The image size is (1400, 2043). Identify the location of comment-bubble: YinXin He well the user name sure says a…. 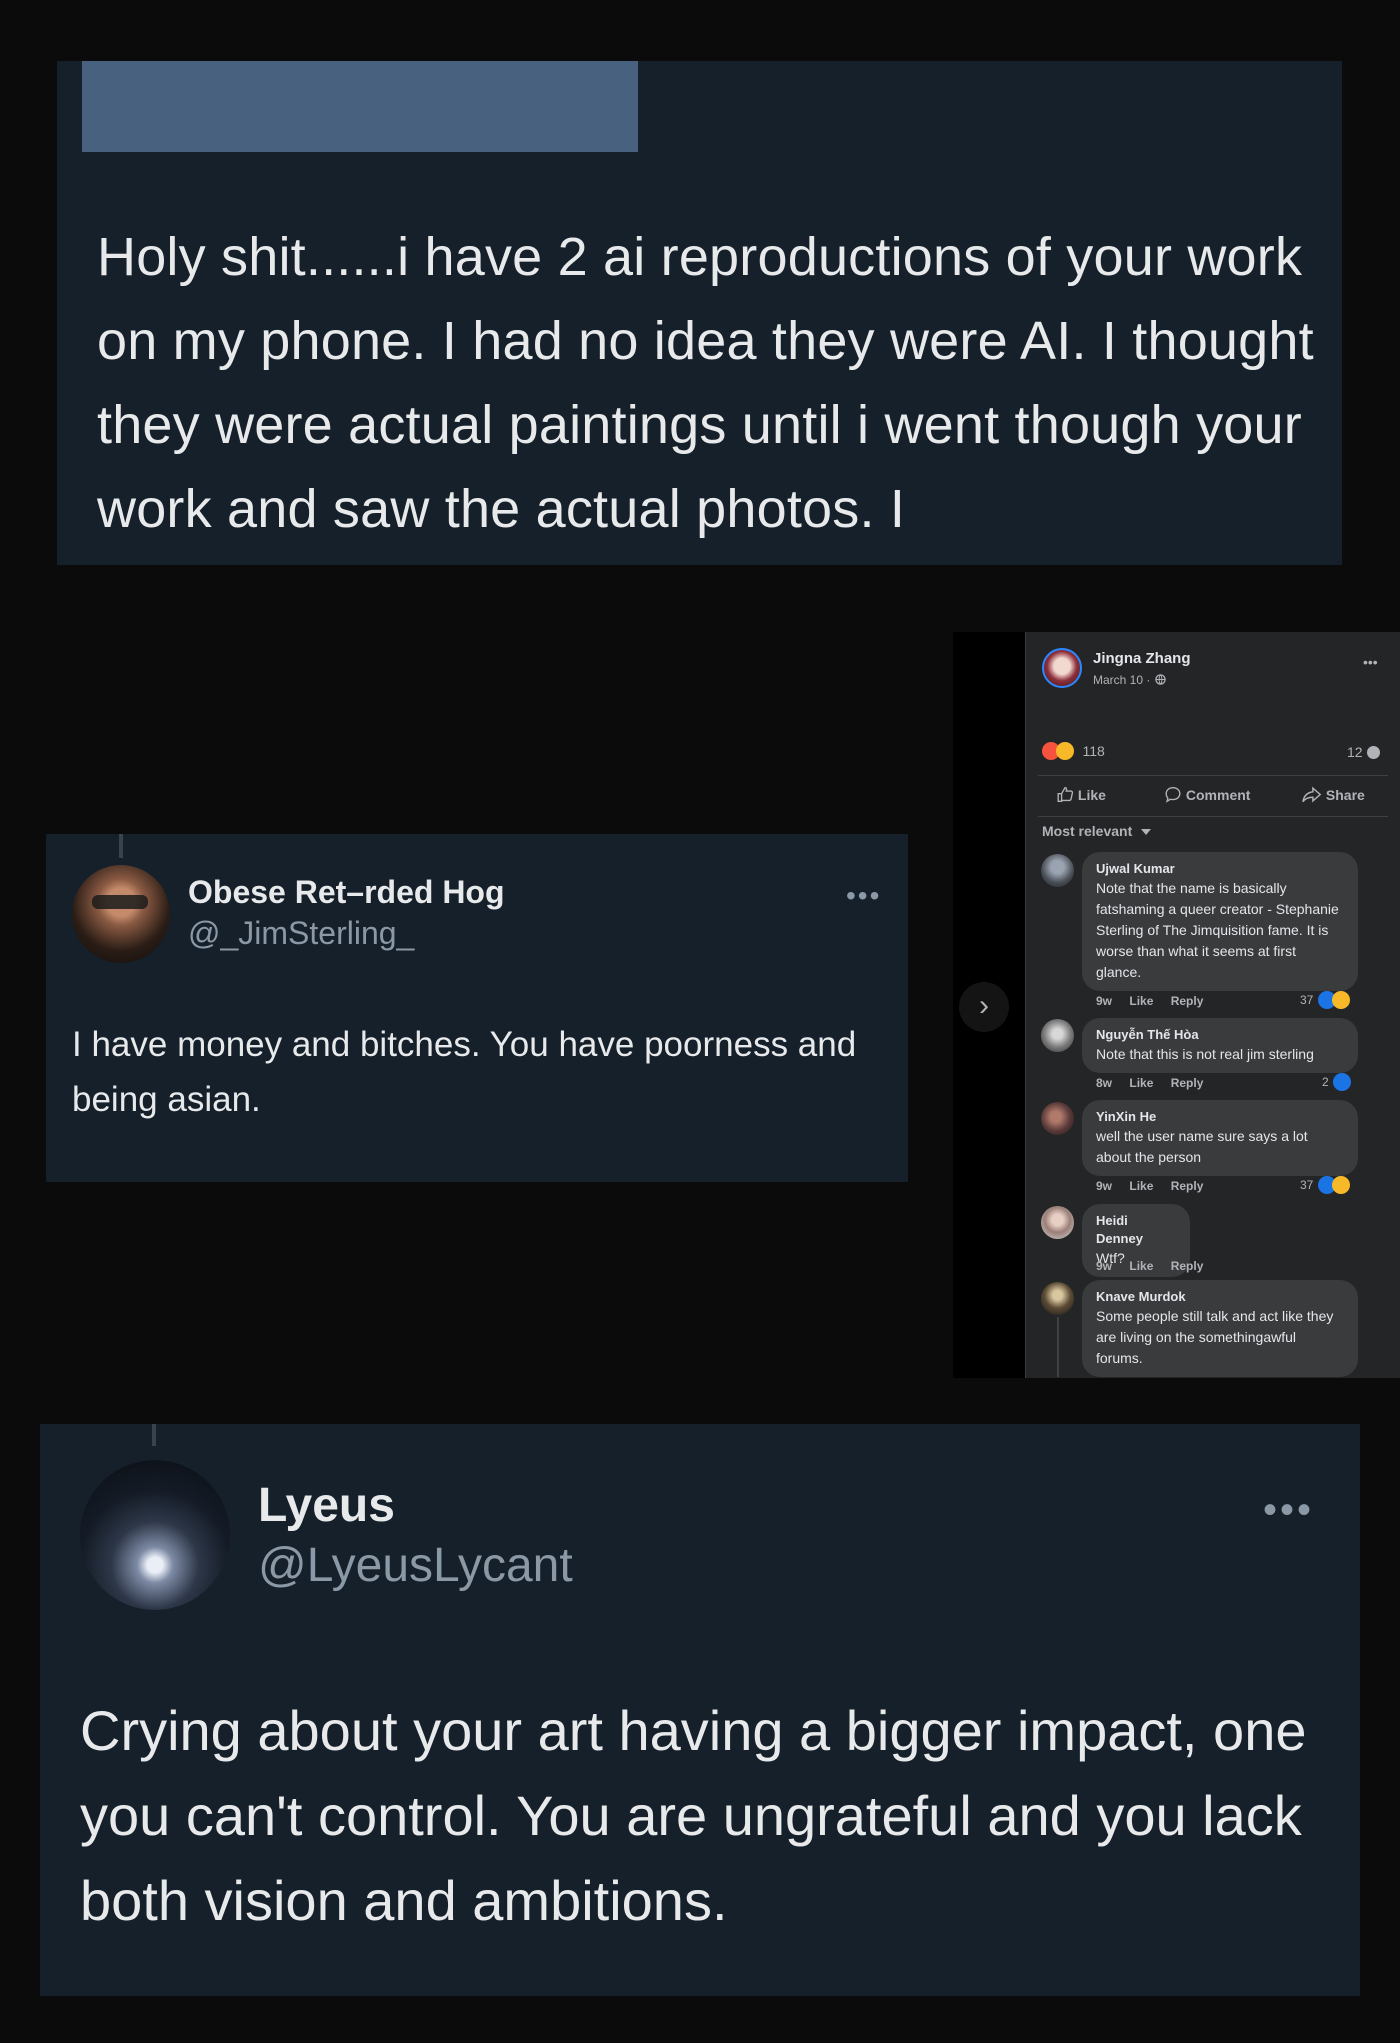
(1220, 1138).